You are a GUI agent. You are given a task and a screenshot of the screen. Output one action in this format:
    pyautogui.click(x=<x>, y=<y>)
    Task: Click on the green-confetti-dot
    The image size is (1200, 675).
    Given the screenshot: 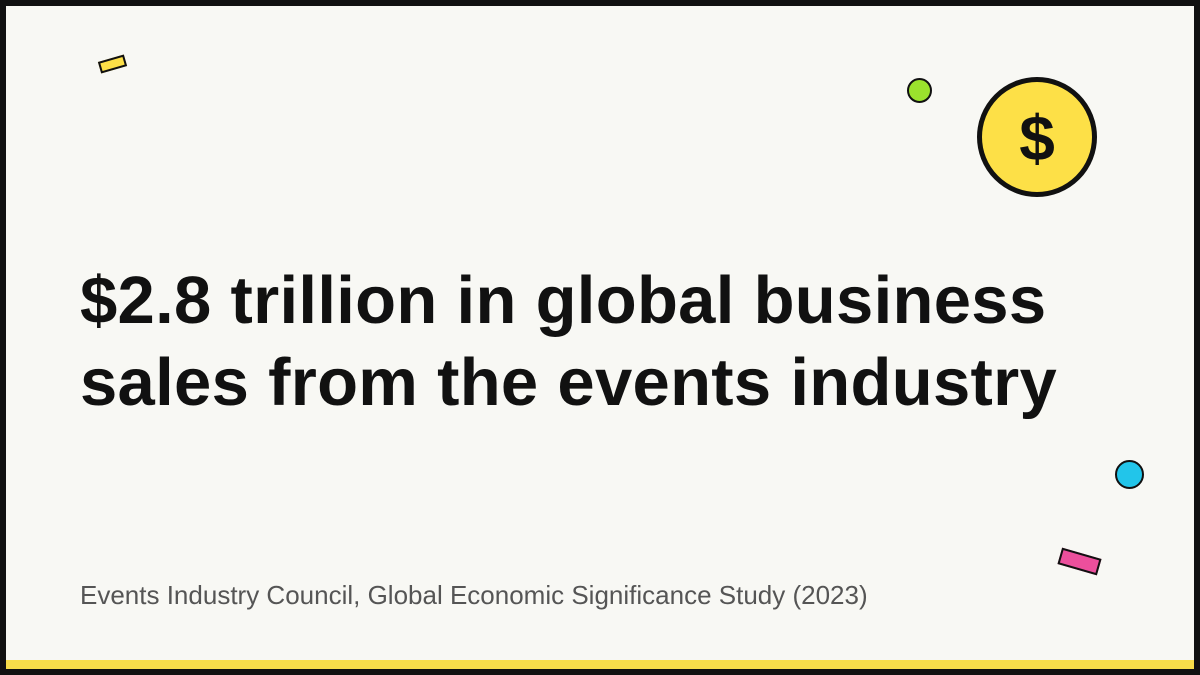 What is the action you would take?
    pyautogui.click(x=919, y=90)
    